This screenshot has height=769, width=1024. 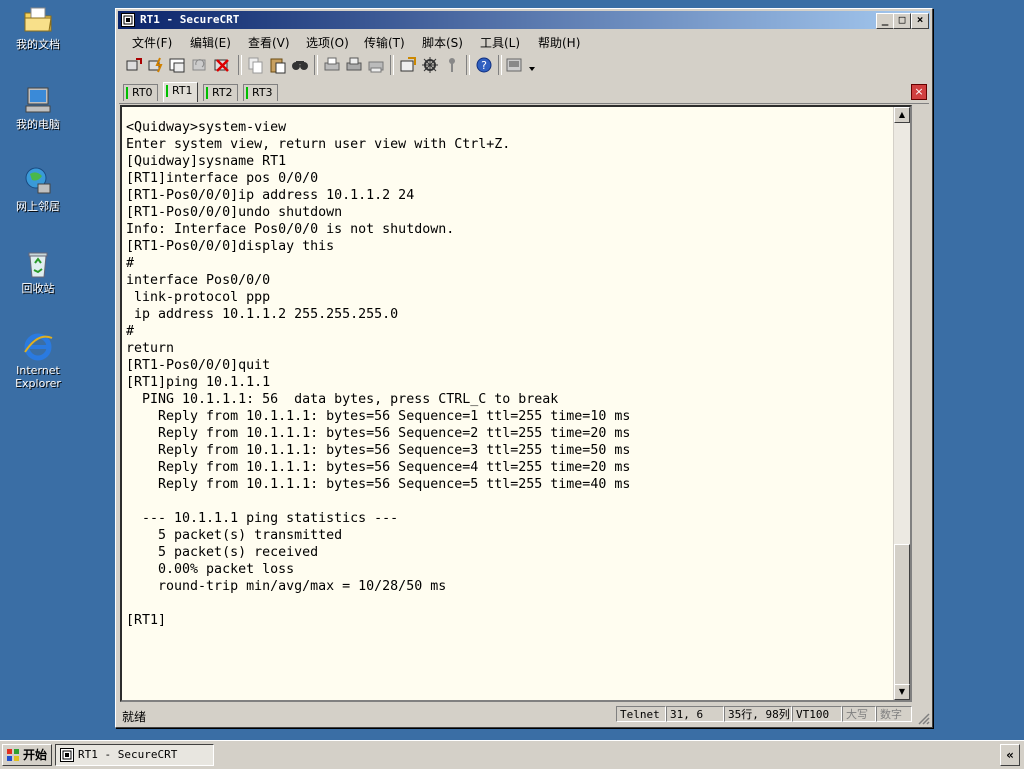 I want to click on minimize-button: _, so click(x=885, y=21).